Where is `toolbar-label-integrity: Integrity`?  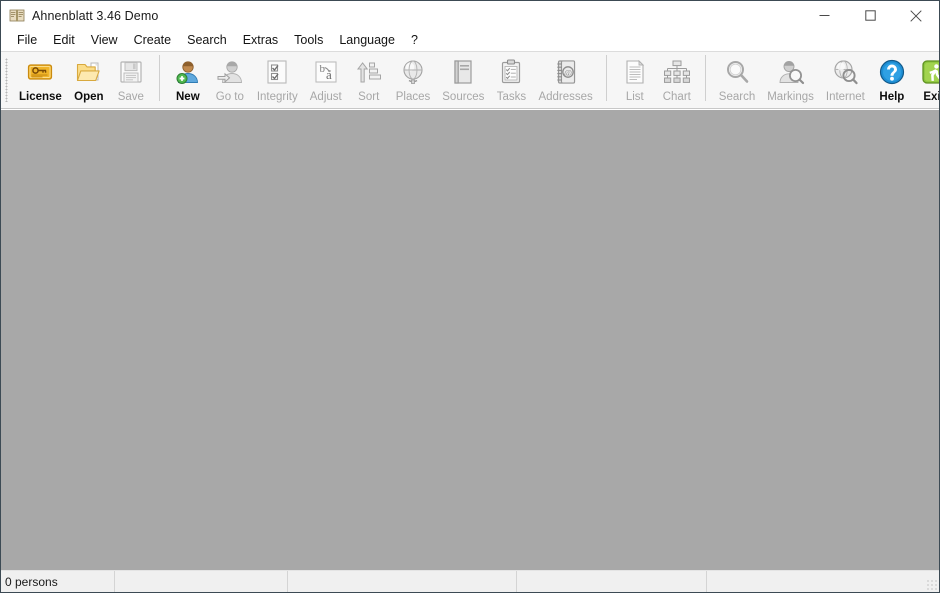 toolbar-label-integrity: Integrity is located at coordinates (277, 97).